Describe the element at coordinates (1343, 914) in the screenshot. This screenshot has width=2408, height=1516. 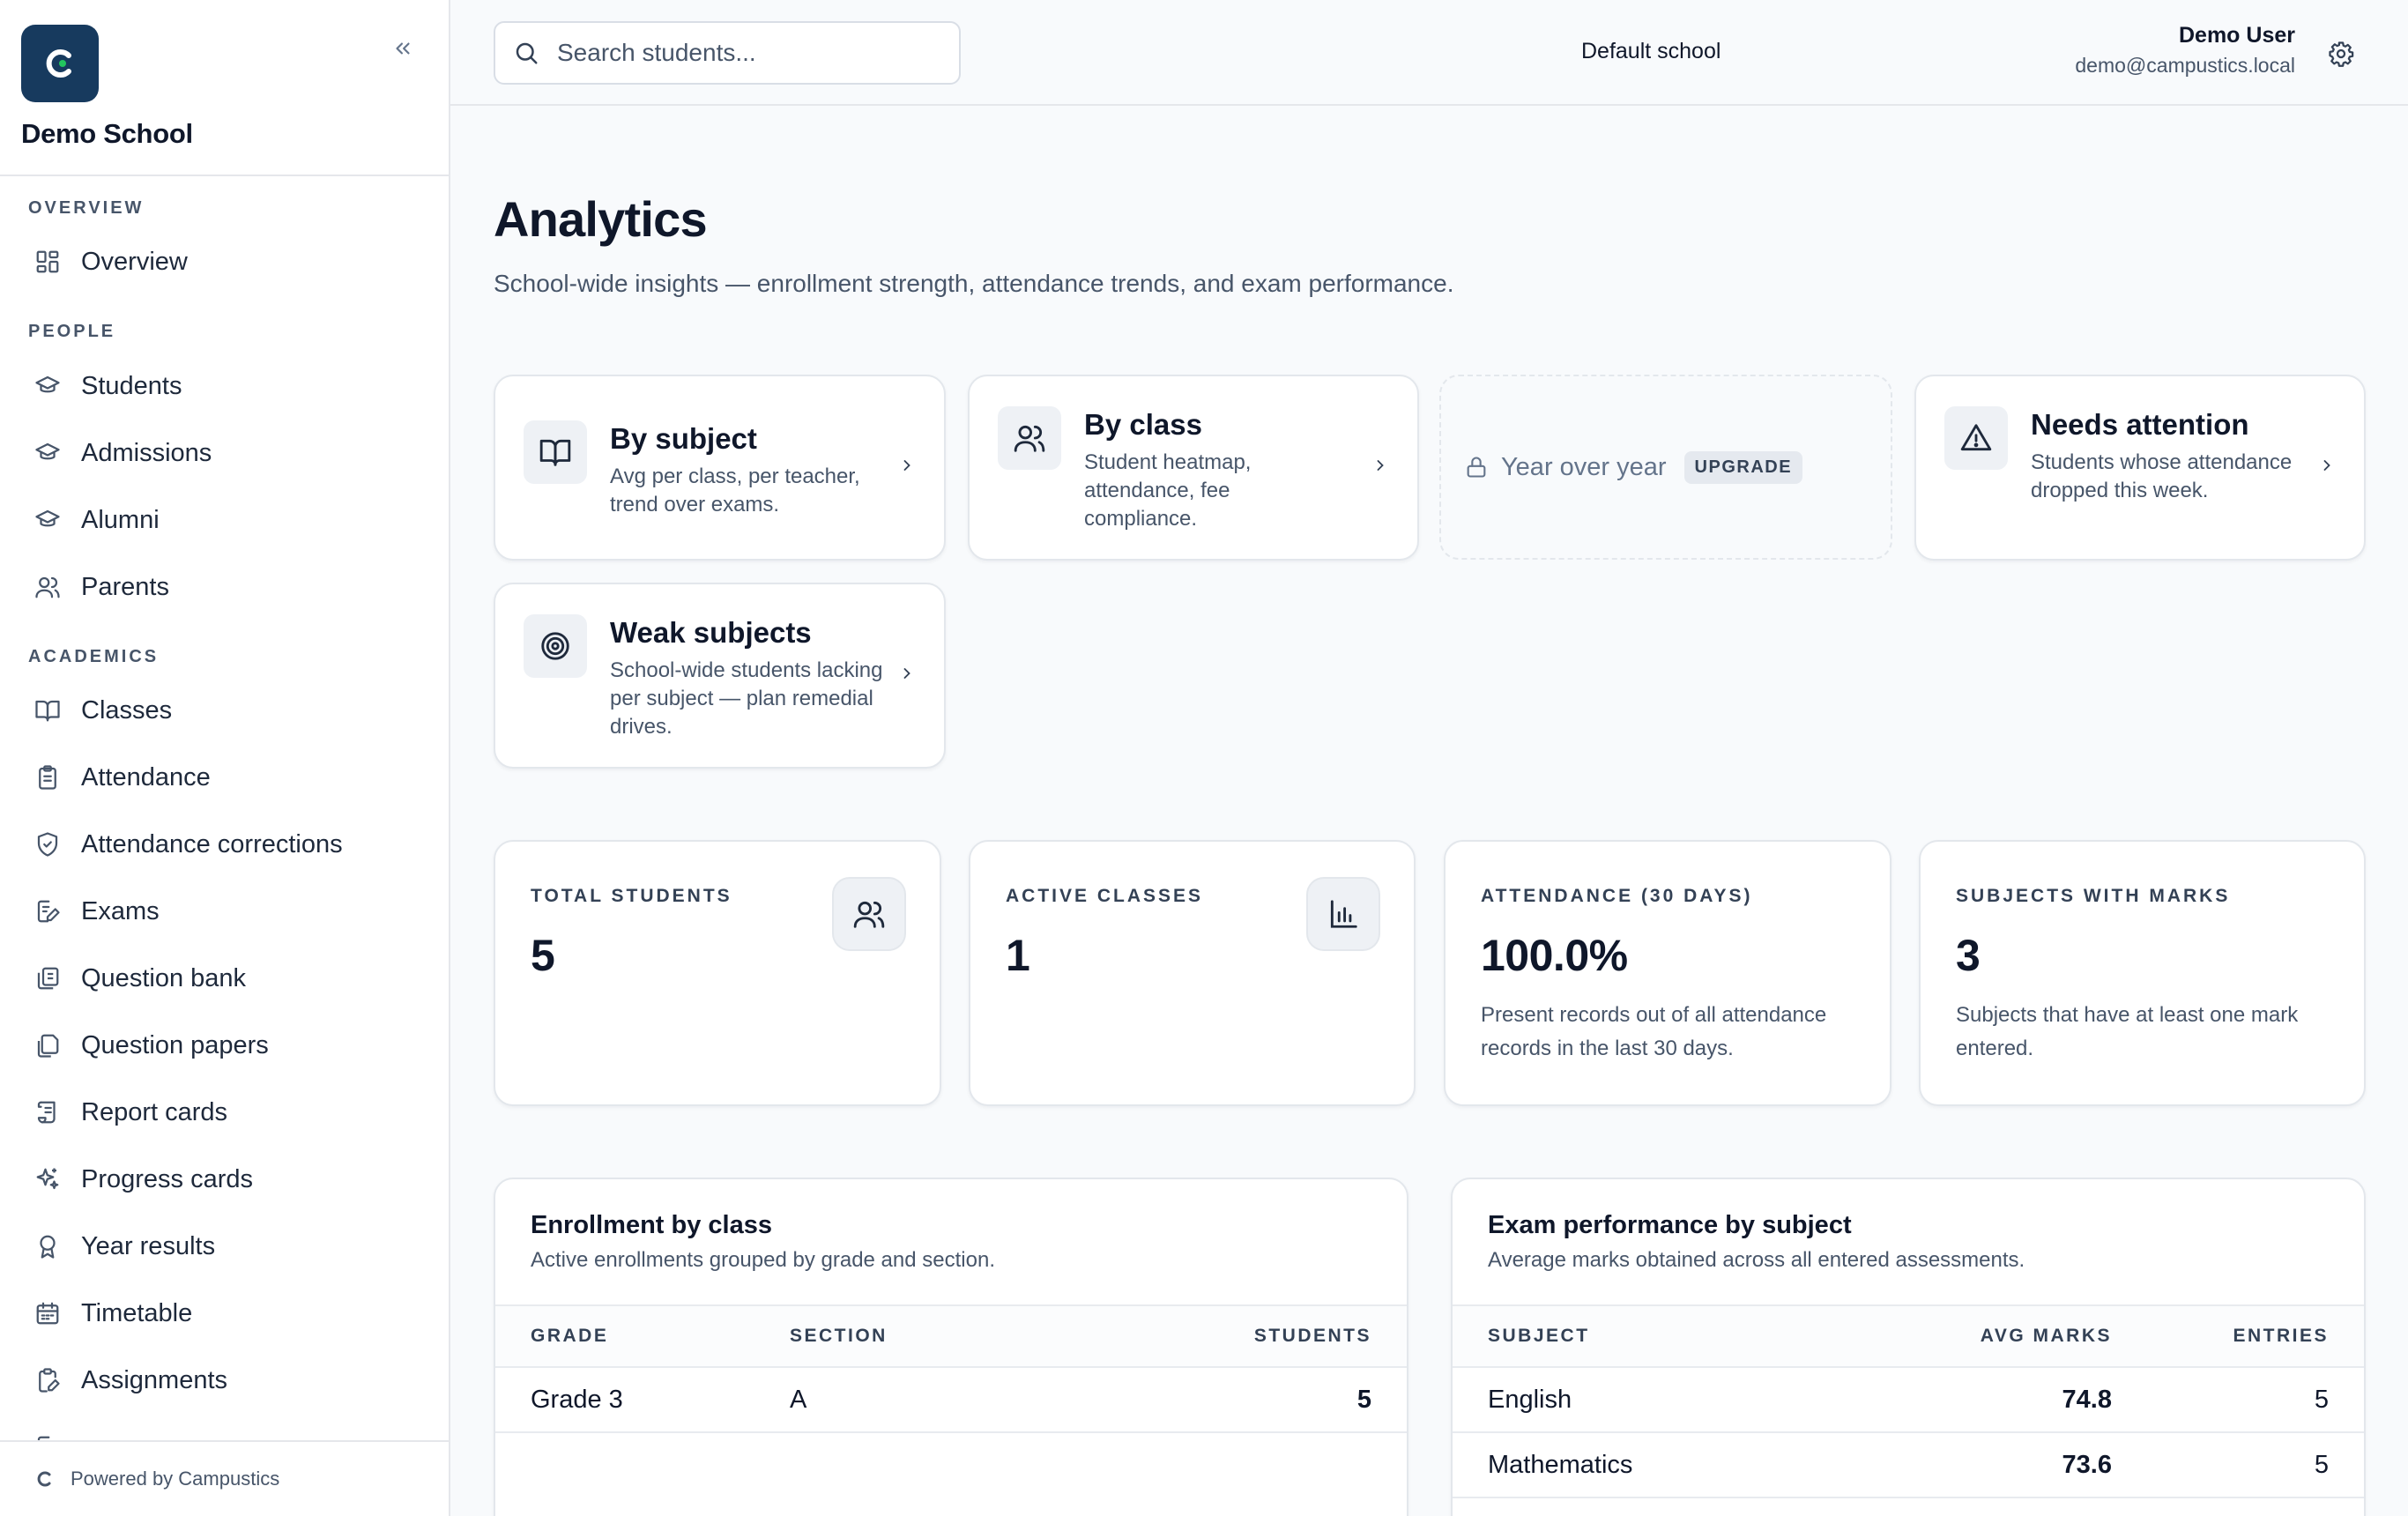
I see `bar-chart-icon` at that location.